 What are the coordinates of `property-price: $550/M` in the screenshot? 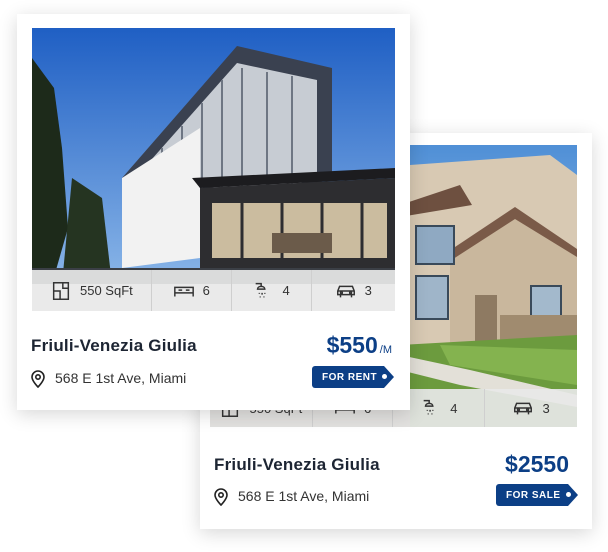 It's located at (359, 345).